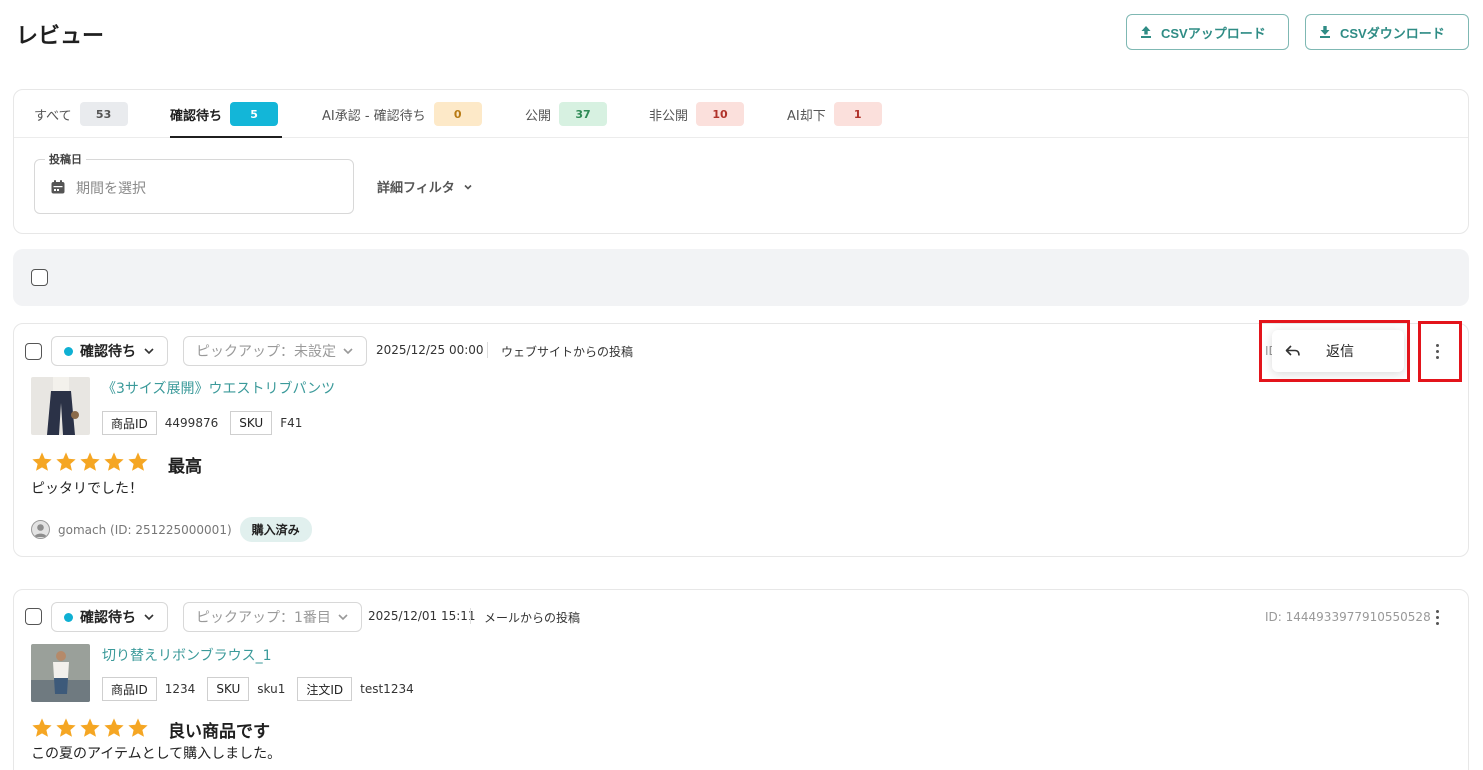 Image resolution: width=1483 pixels, height=770 pixels. I want to click on highlight-box-reply, so click(1334, 351).